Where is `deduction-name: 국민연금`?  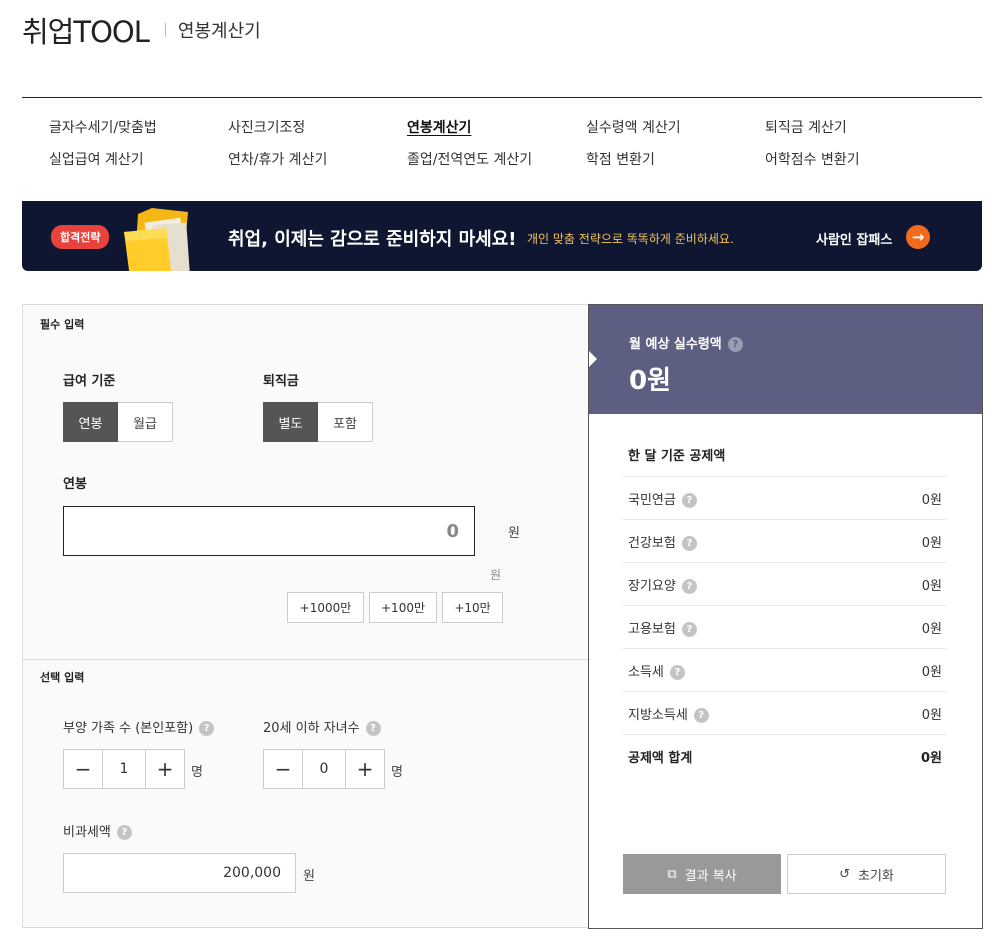
deduction-name: 국민연금 is located at coordinates (652, 500).